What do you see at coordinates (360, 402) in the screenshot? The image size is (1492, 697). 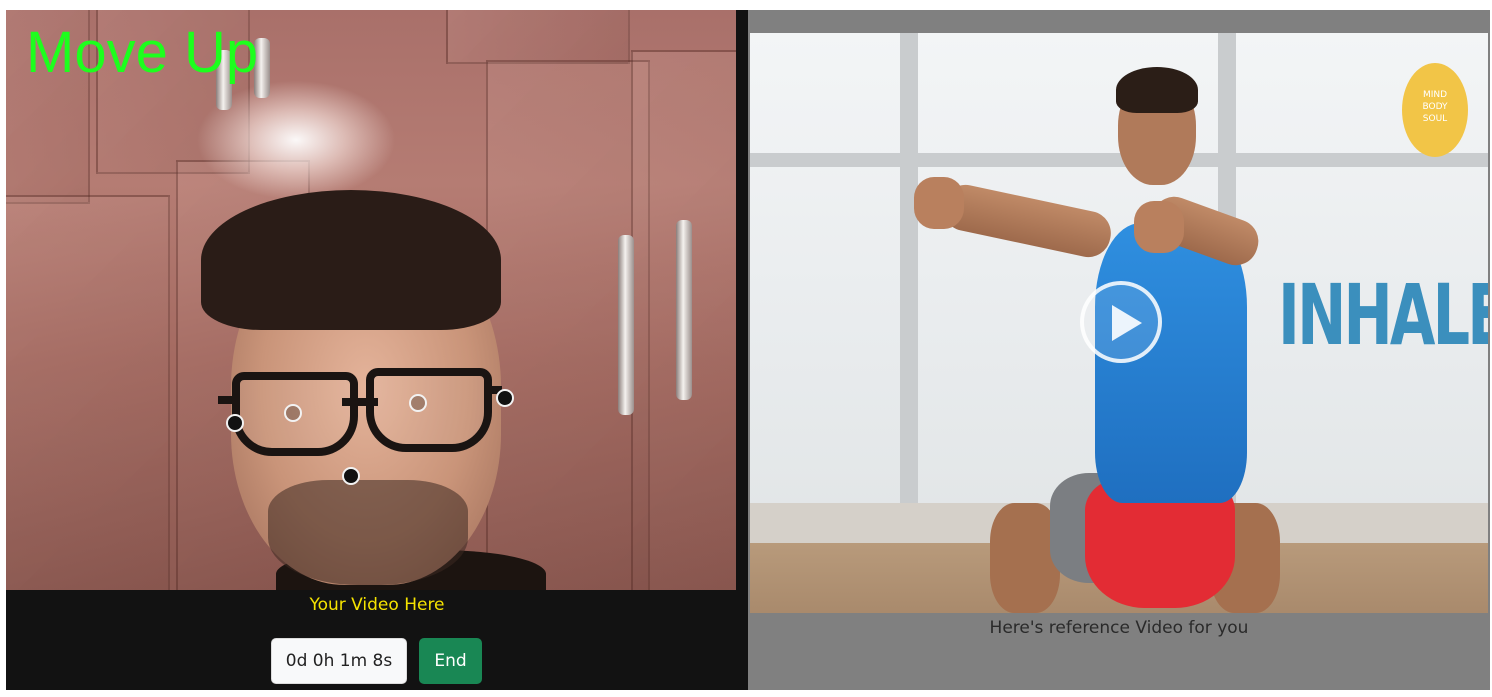 I see `glasses-bridge` at bounding box center [360, 402].